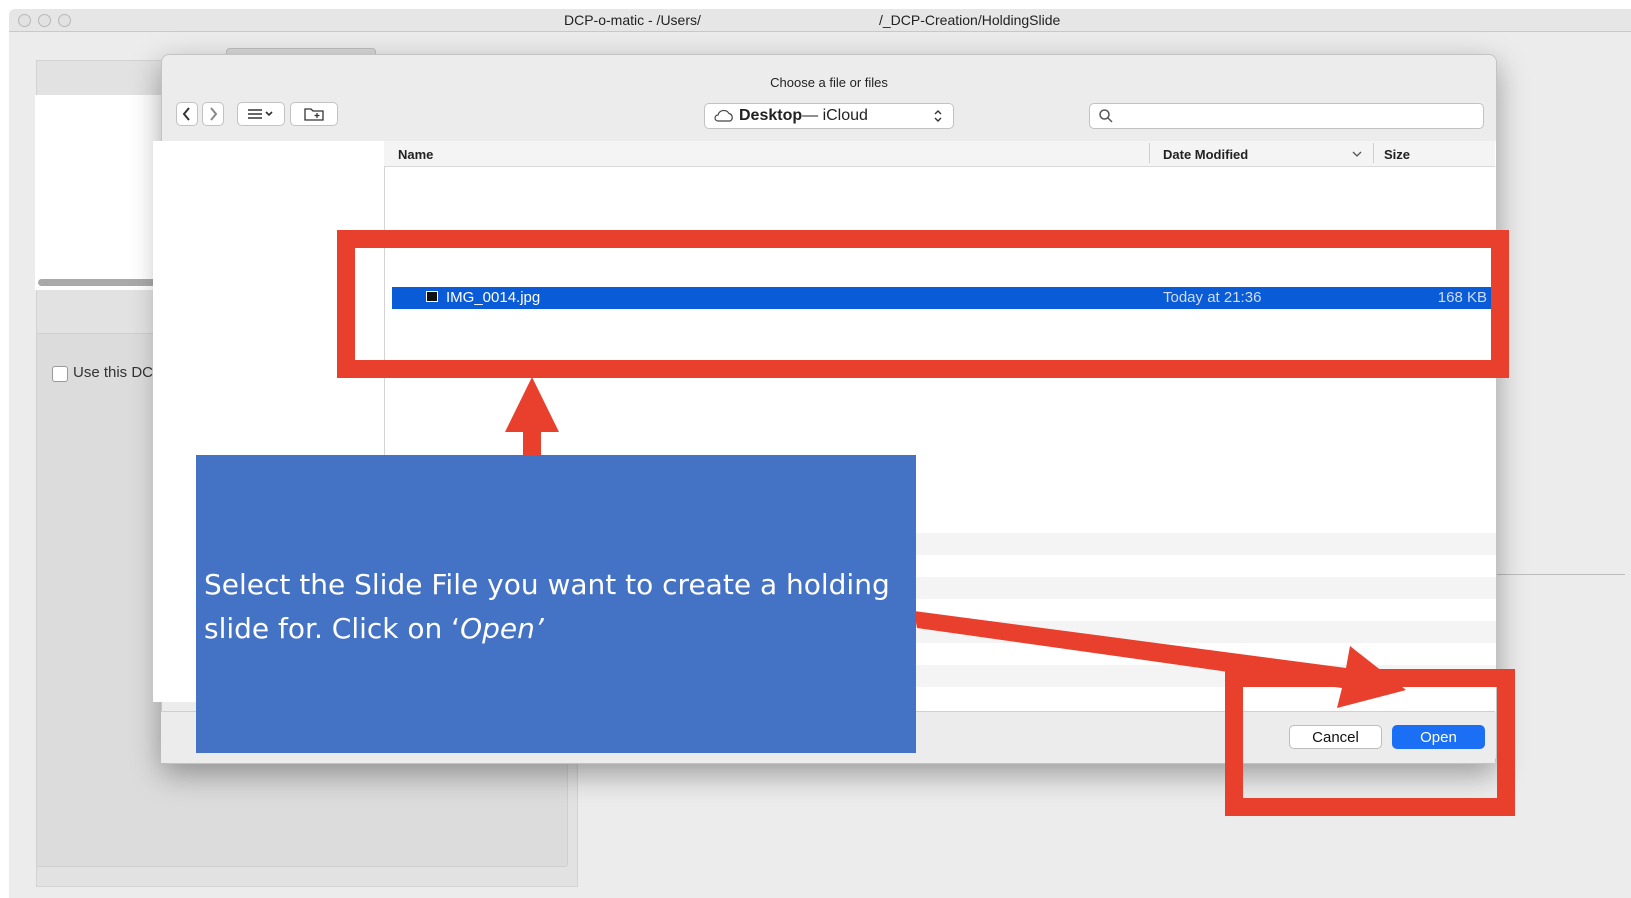 The image size is (1631, 898). Describe the element at coordinates (1160, 659) in the screenshot. I see `diagonal-arrow` at that location.